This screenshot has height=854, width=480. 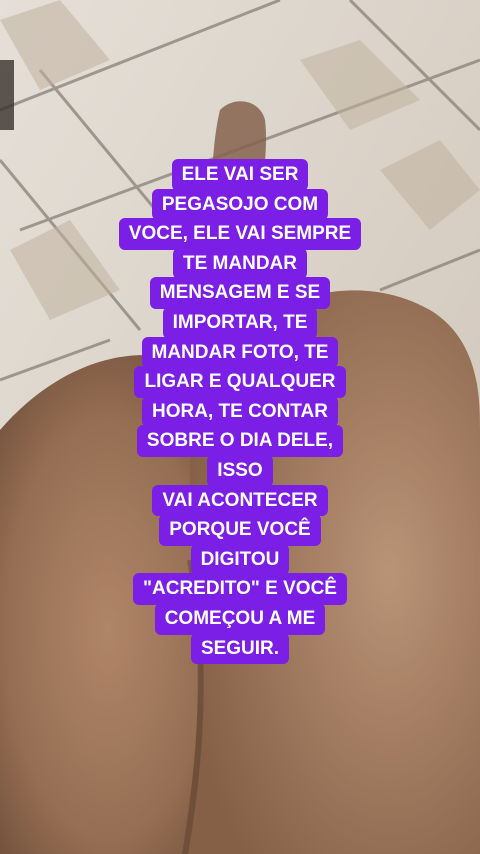 I want to click on caption-line: MANDAR FOTO, TE, so click(x=240, y=352).